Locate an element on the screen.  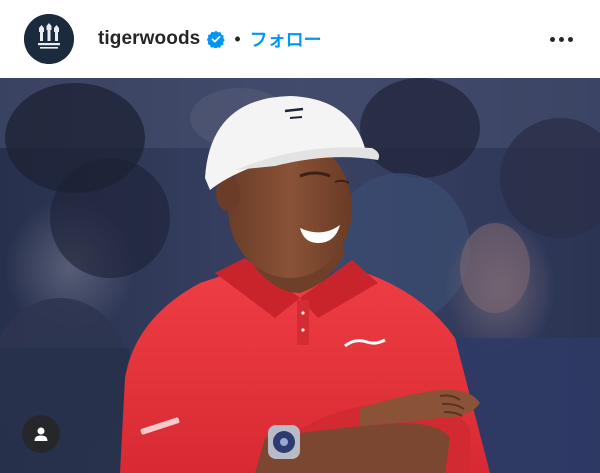
user-tag-icon is located at coordinates (41, 434).